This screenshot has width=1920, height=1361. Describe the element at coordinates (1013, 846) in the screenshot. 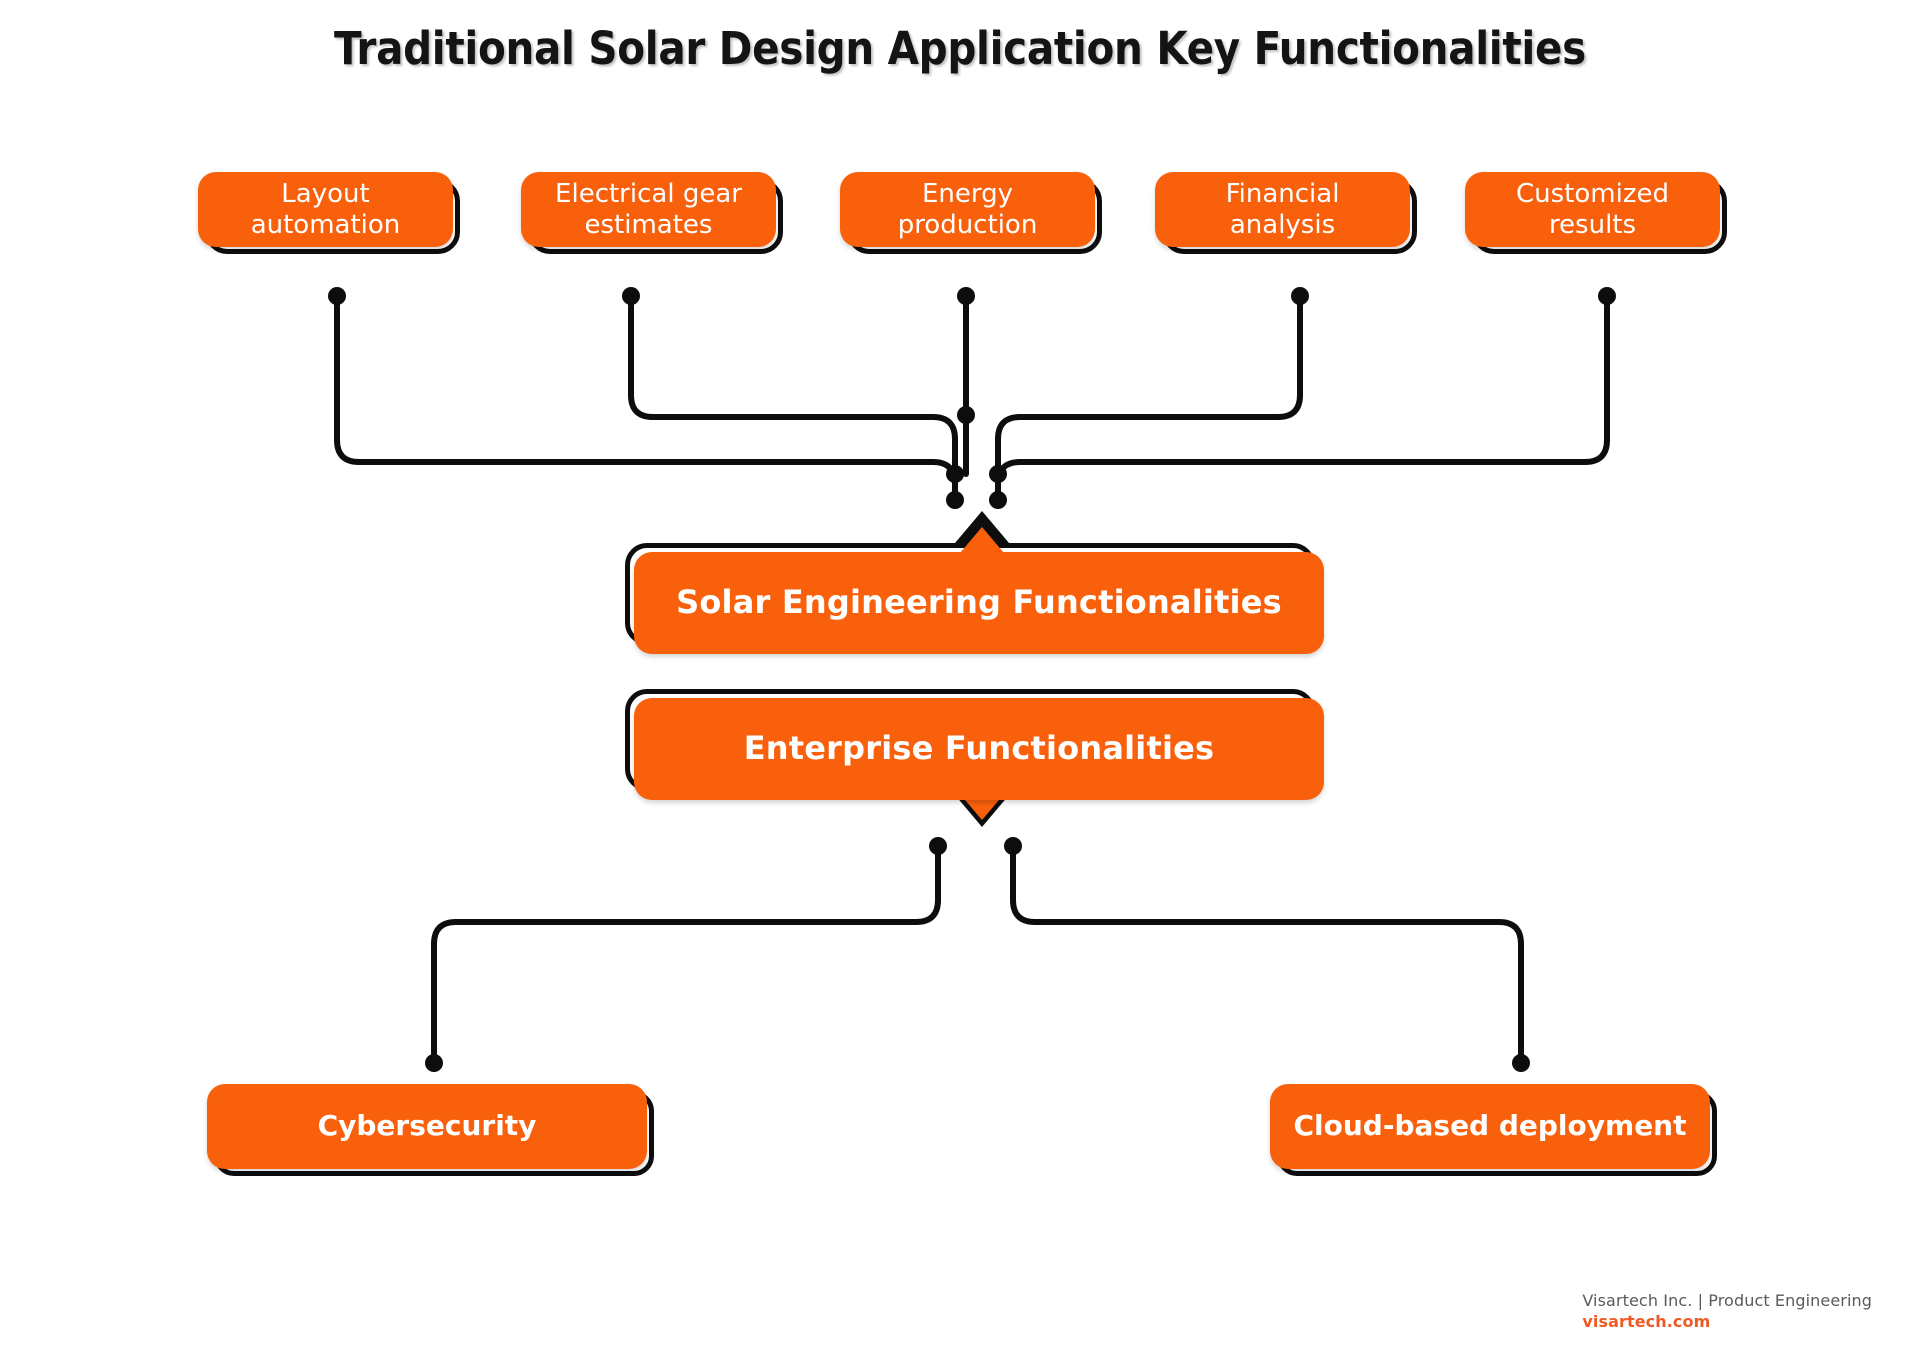

I see `connector-dot-cloud-deployment-start` at that location.